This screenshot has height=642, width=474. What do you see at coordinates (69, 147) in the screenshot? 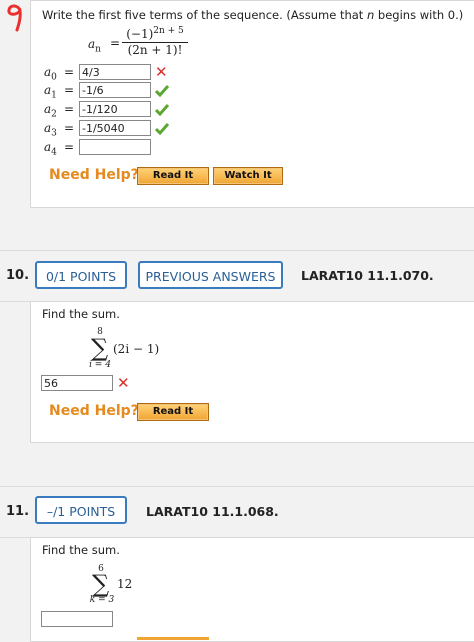
I see `term-a4-equals: =` at bounding box center [69, 147].